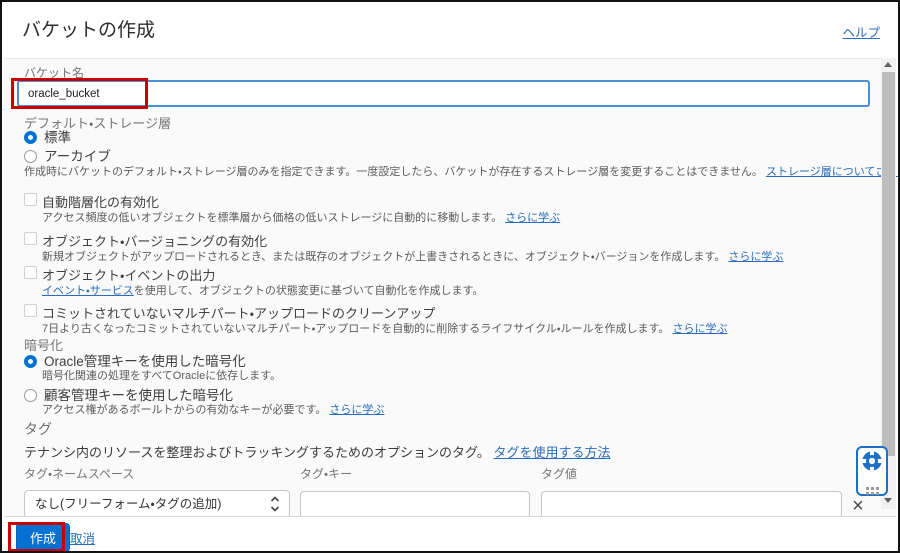  What do you see at coordinates (128, 504) in the screenshot?
I see `tag-namespace-selected-value: なし(フリーフォーム・タグの追加)` at bounding box center [128, 504].